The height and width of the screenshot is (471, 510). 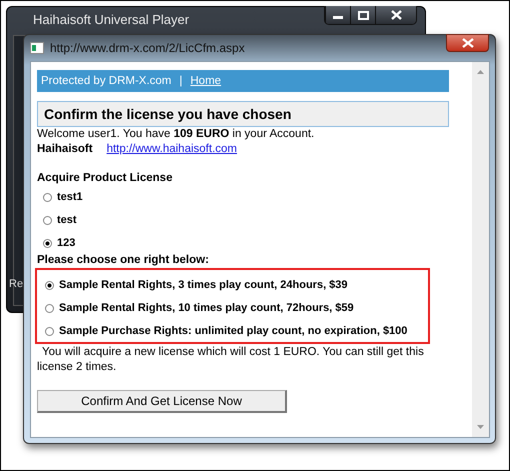 I want to click on maximize-icon, so click(x=363, y=15).